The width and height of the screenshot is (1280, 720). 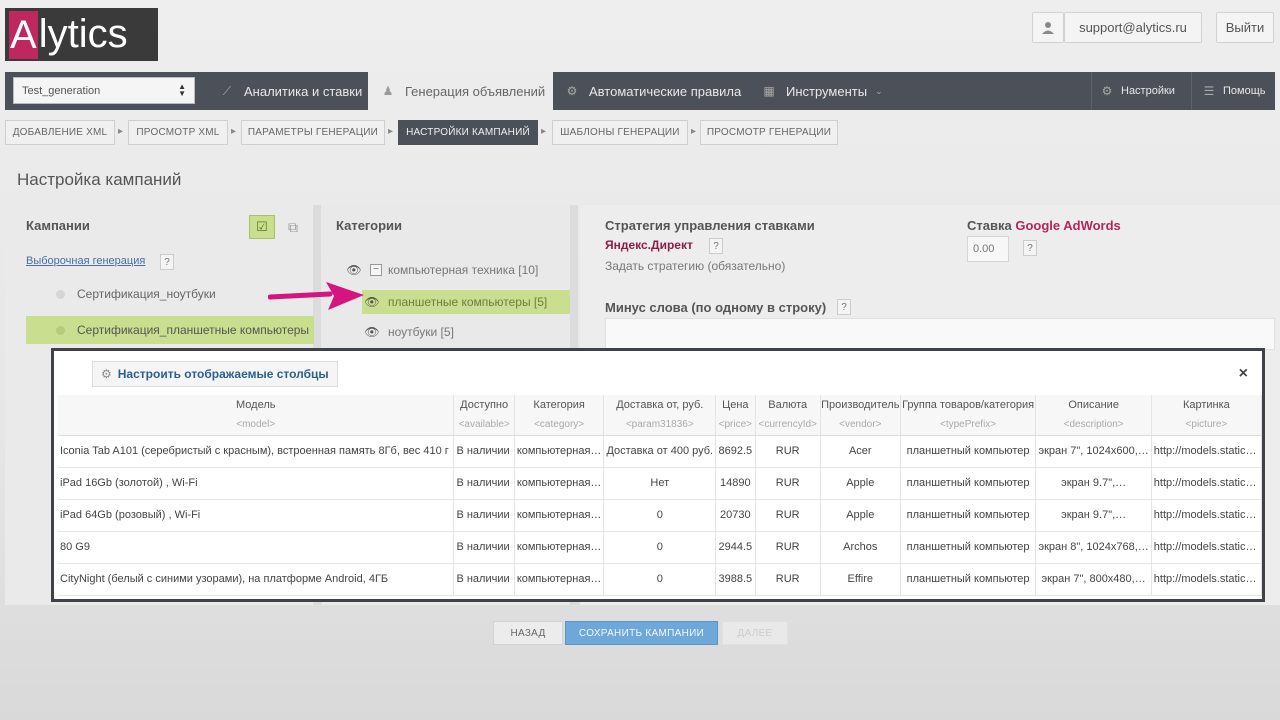 I want to click on next-button: ДАЛЕЕ, so click(x=755, y=633).